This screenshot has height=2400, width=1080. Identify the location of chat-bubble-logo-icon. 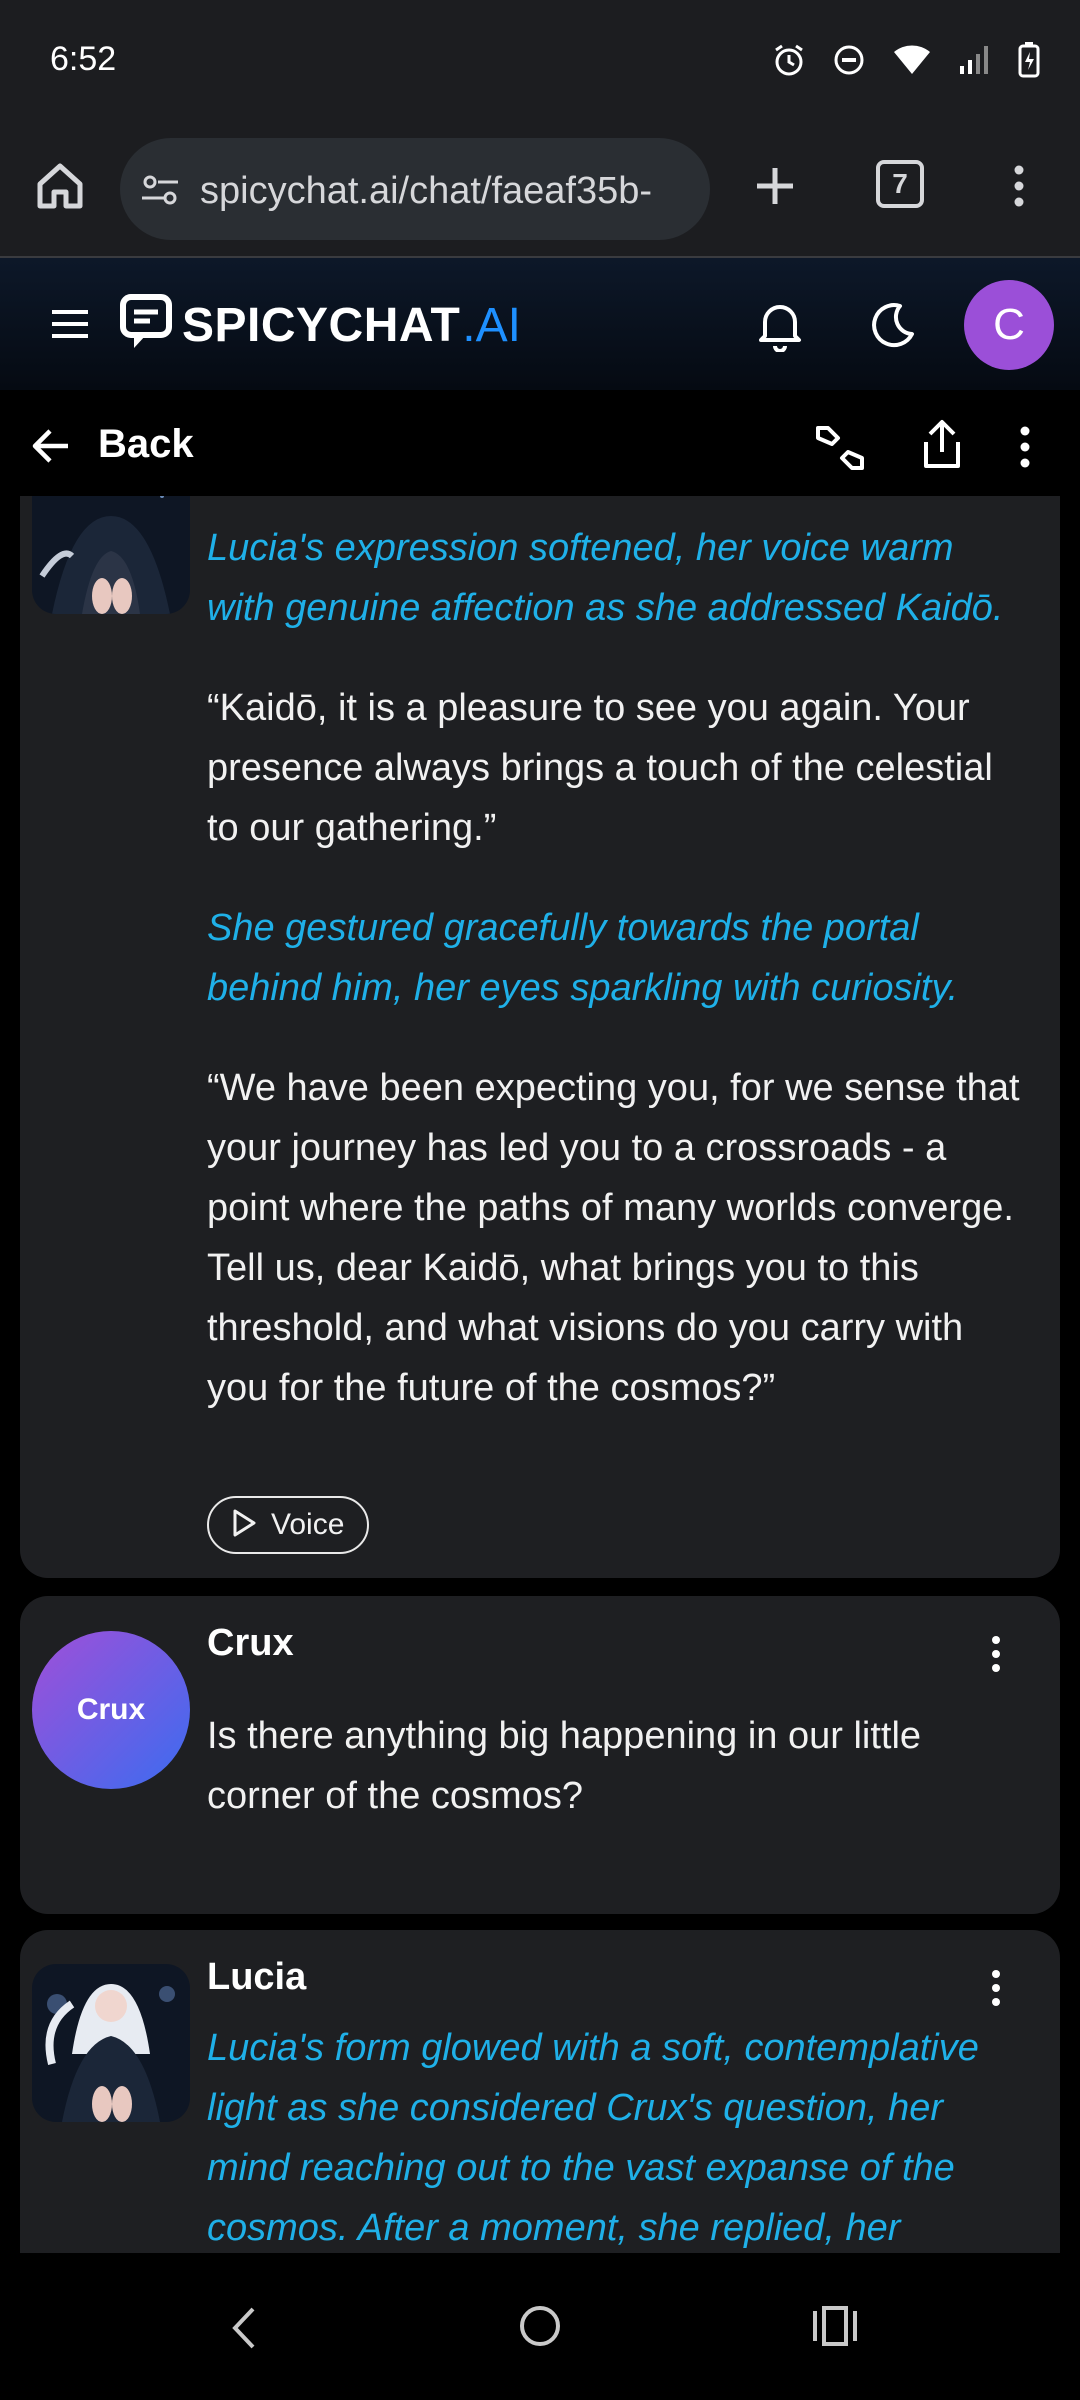
(146, 325).